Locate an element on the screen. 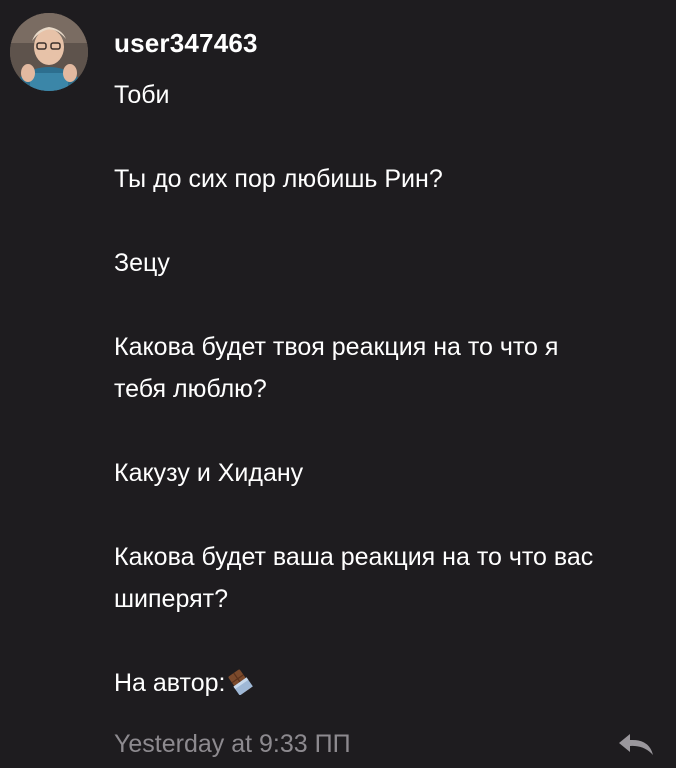 This screenshot has width=676, height=768. username: user347463 is located at coordinates (186, 43).